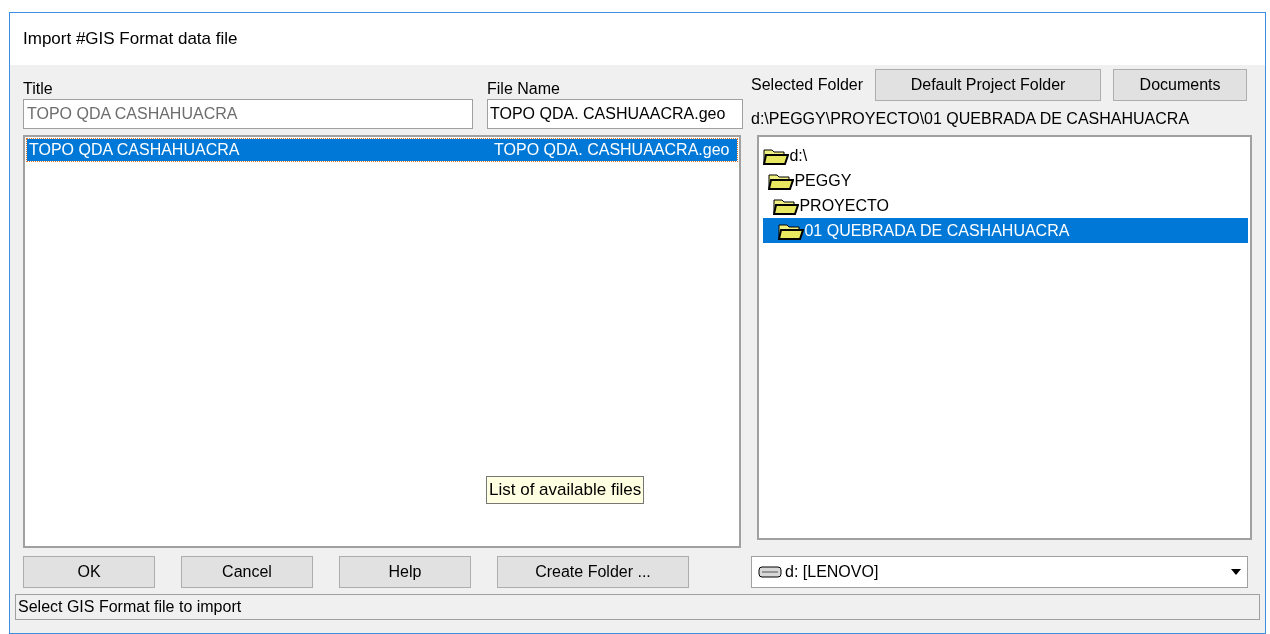  What do you see at coordinates (1236, 572) in the screenshot?
I see `dropdown-arrow-icon` at bounding box center [1236, 572].